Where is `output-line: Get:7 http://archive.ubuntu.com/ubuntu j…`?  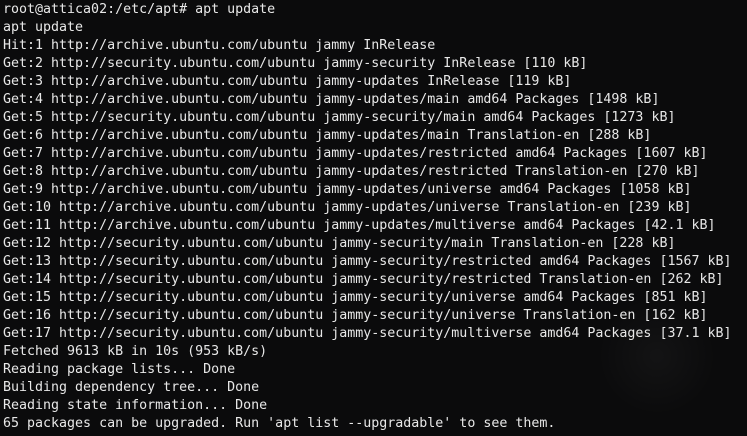 output-line: Get:7 http://archive.ubuntu.com/ubuntu j… is located at coordinates (355, 153).